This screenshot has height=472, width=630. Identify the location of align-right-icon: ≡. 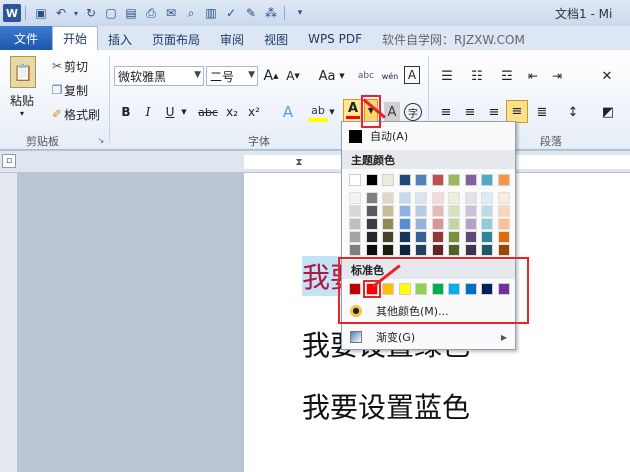
(494, 112).